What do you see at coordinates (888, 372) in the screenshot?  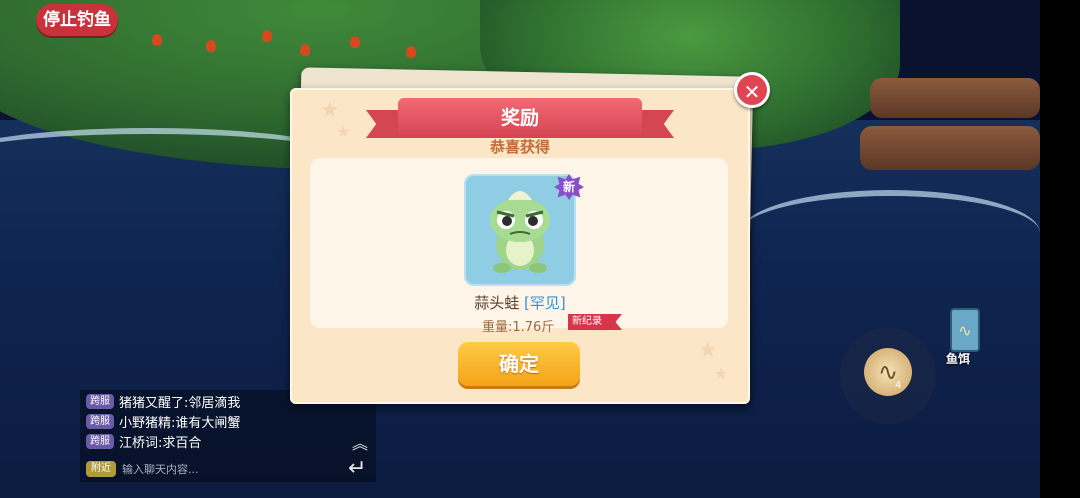 I see `cast-button: ∿` at bounding box center [888, 372].